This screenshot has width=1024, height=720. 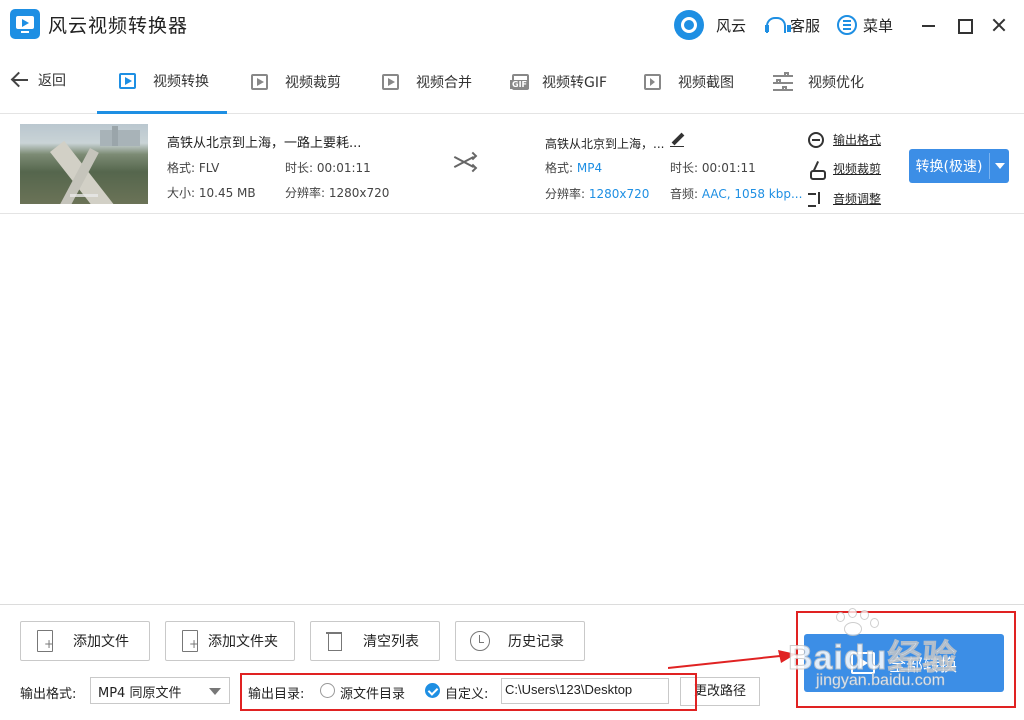 I want to click on tab-label: 视频裁剪, so click(x=313, y=83).